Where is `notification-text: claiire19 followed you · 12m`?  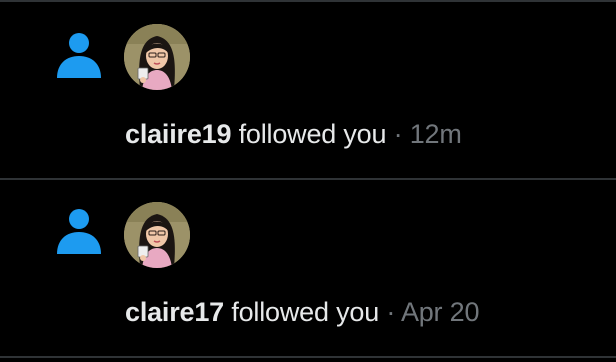 notification-text: claiire19 followed you · 12m is located at coordinates (293, 134).